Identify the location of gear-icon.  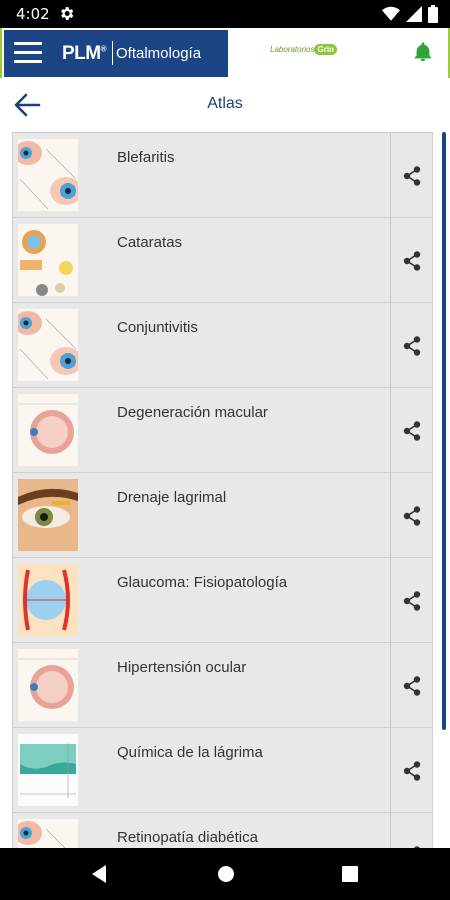
(67, 13).